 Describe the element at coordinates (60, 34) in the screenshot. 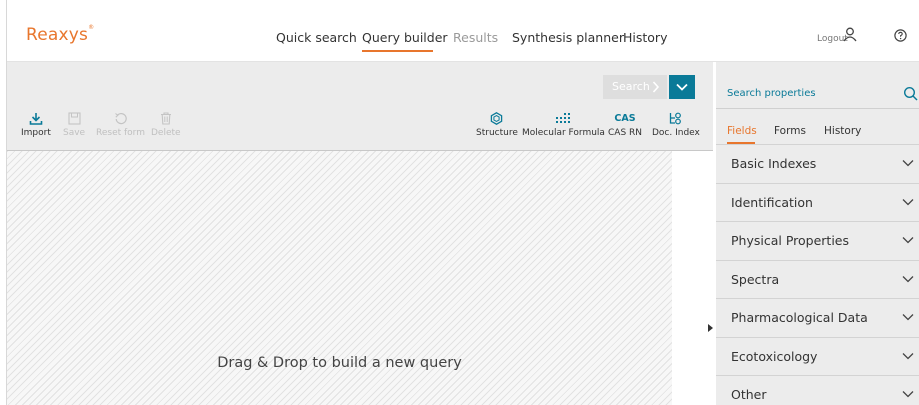

I see `reaxys-logo: Reaxys®` at that location.